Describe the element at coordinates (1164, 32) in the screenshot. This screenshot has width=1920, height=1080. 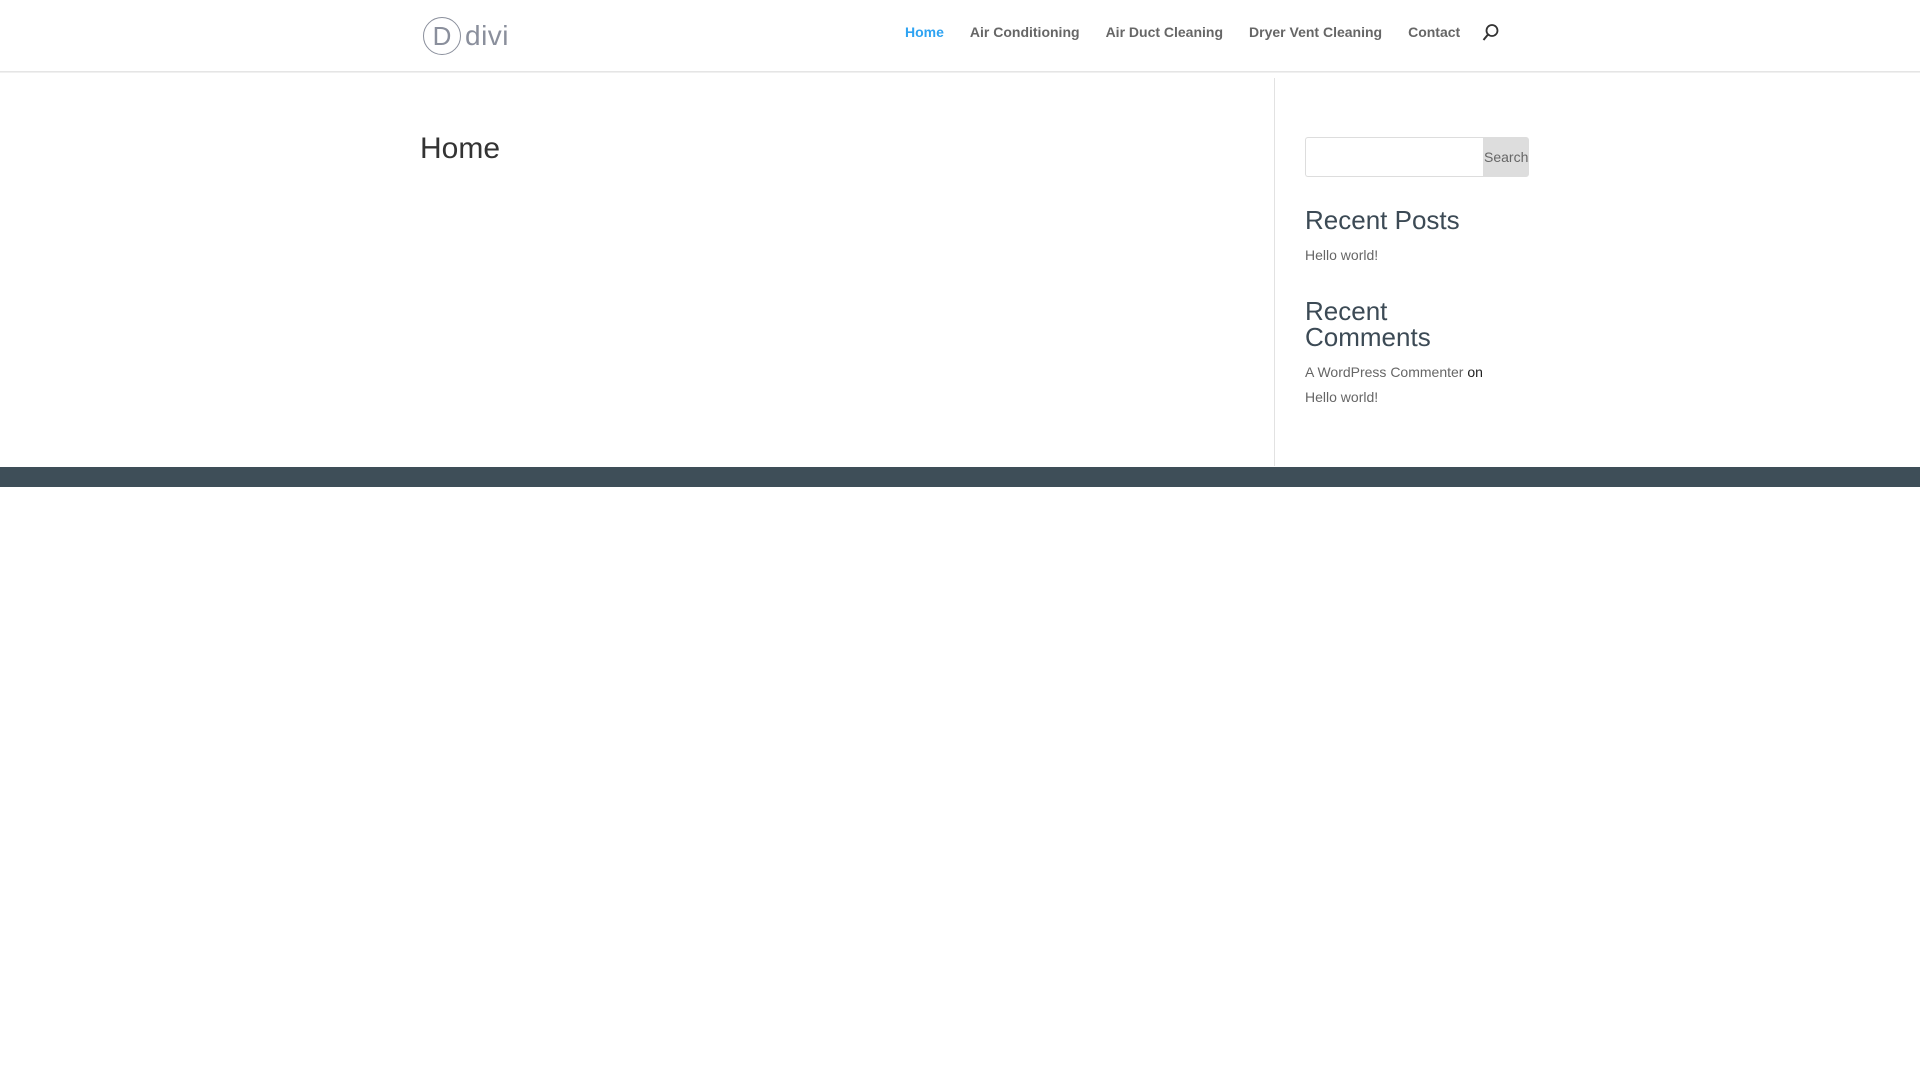
I see `nav-air-duct-cleaning: Air Duct Cleaning` at that location.